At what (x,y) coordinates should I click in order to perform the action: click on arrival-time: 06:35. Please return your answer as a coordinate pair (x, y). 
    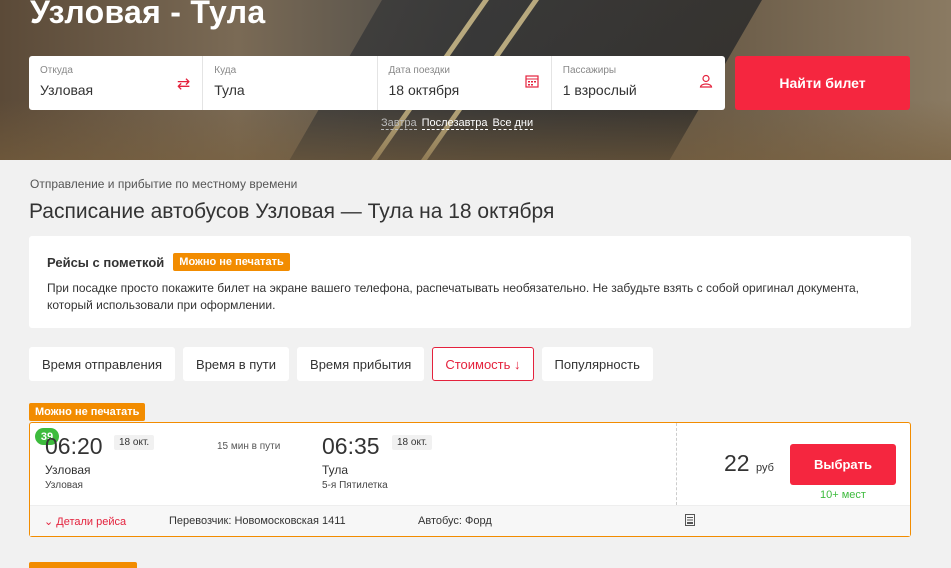
    Looking at the image, I should click on (351, 446).